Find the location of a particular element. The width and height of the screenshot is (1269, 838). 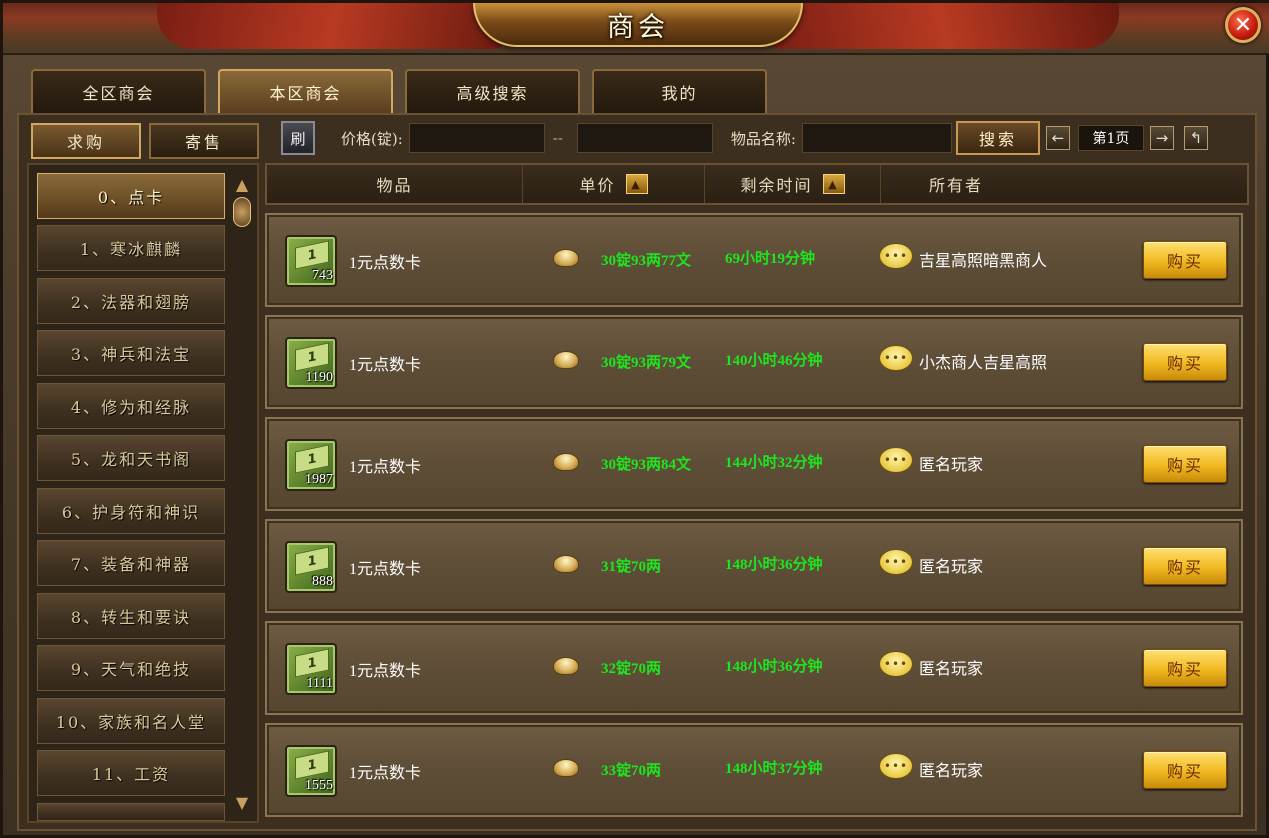

refresh-button: 刷 is located at coordinates (298, 138).